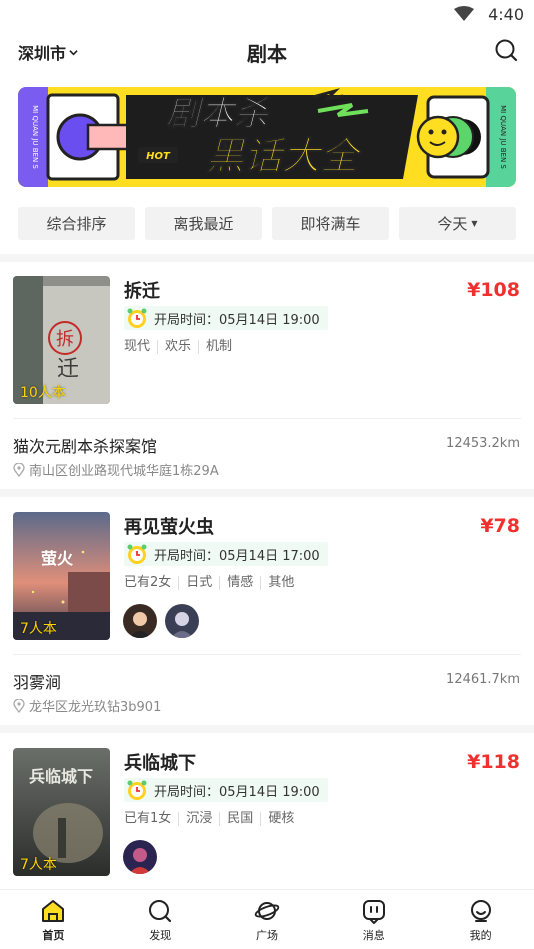 The height and width of the screenshot is (949, 534). What do you see at coordinates (61, 812) in the screenshot?
I see `poster-image: 兵临城下 7人本` at bounding box center [61, 812].